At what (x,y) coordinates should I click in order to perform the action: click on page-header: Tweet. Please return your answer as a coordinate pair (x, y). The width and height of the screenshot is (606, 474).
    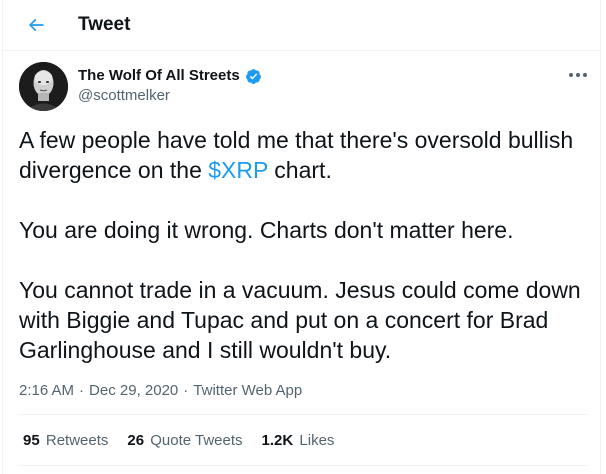
    Looking at the image, I should click on (301, 25).